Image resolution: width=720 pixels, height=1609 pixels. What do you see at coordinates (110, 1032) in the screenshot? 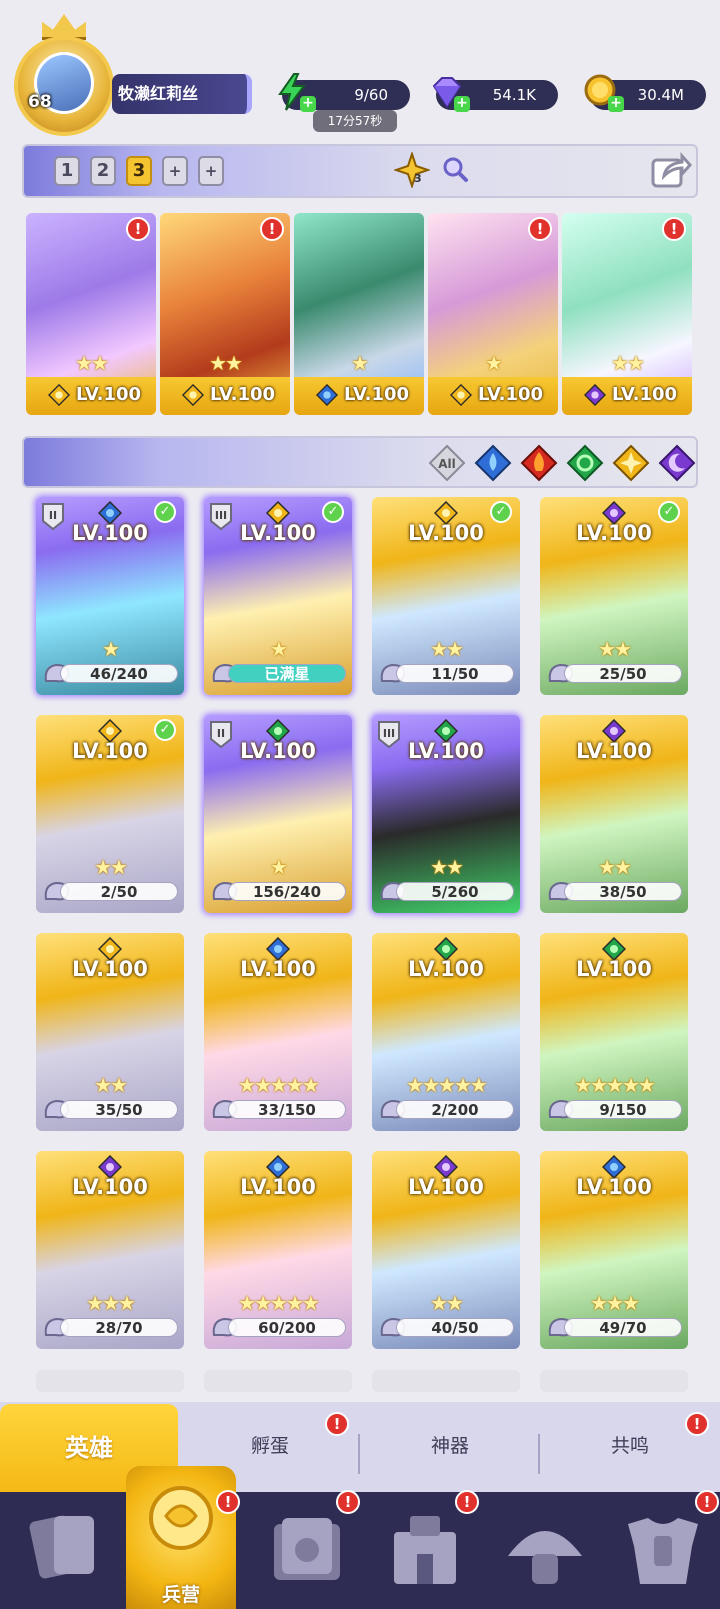
I see `hero-card: LV.100 ★★ 35/50` at bounding box center [110, 1032].